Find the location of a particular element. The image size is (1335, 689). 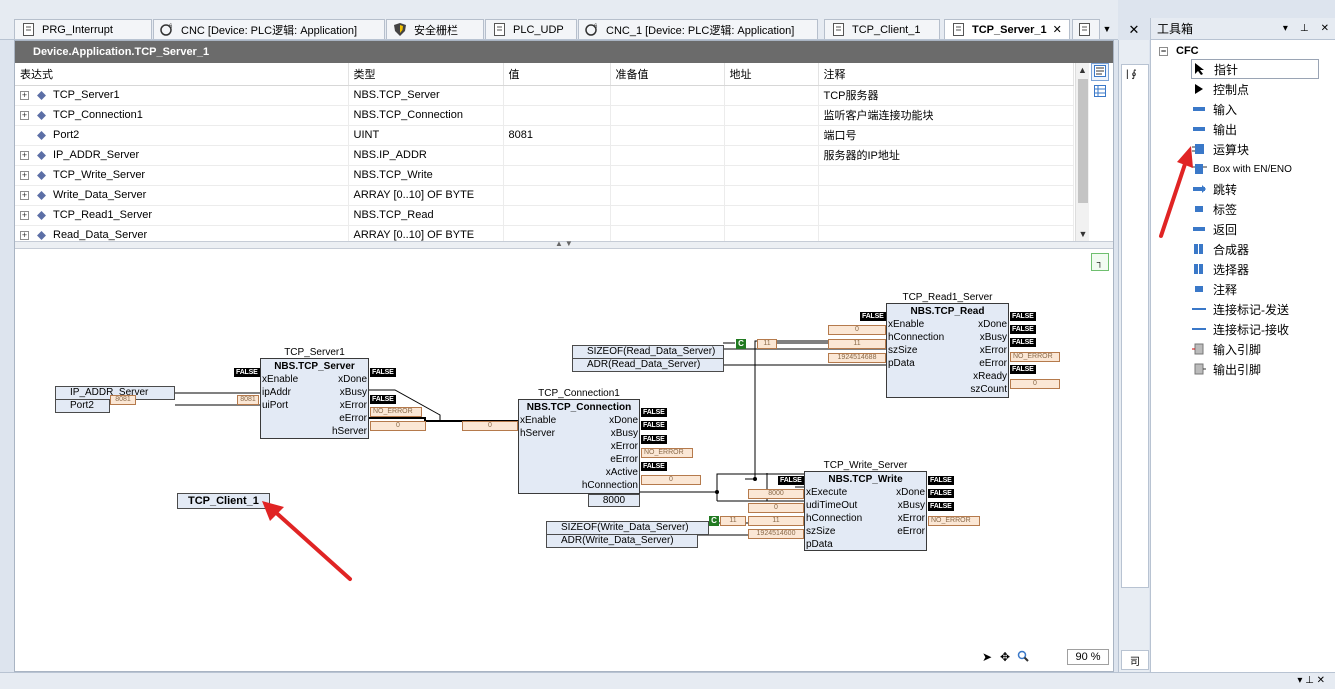

editor-splitter: ▲▼ is located at coordinates (564, 244).